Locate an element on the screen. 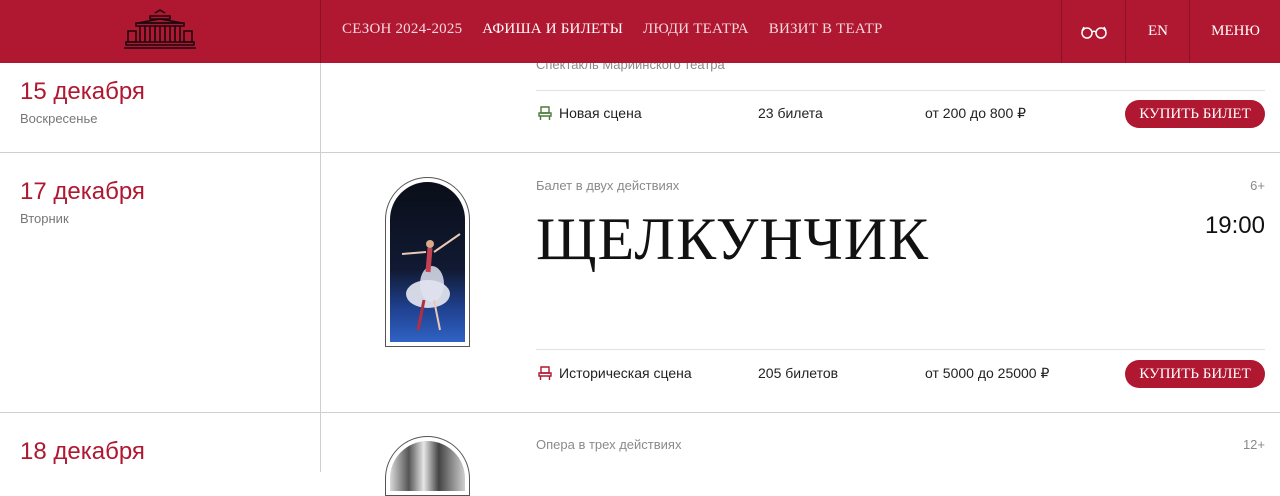  event-genre: Балет в двух действиях is located at coordinates (608, 185).